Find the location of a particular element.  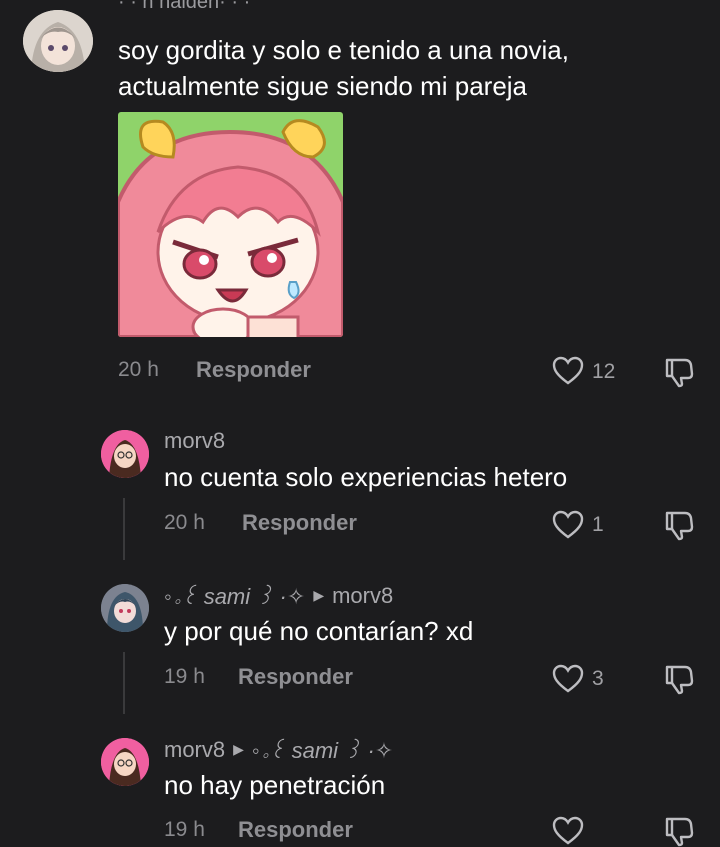

reply-header: ◦｡꒰ sami ꒱ ·✧ ▶ morv8 is located at coordinates (278, 595).